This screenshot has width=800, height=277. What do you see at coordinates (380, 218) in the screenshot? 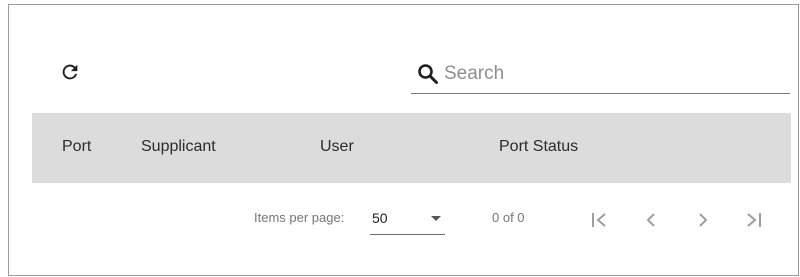
I see `page-size-value: 50` at bounding box center [380, 218].